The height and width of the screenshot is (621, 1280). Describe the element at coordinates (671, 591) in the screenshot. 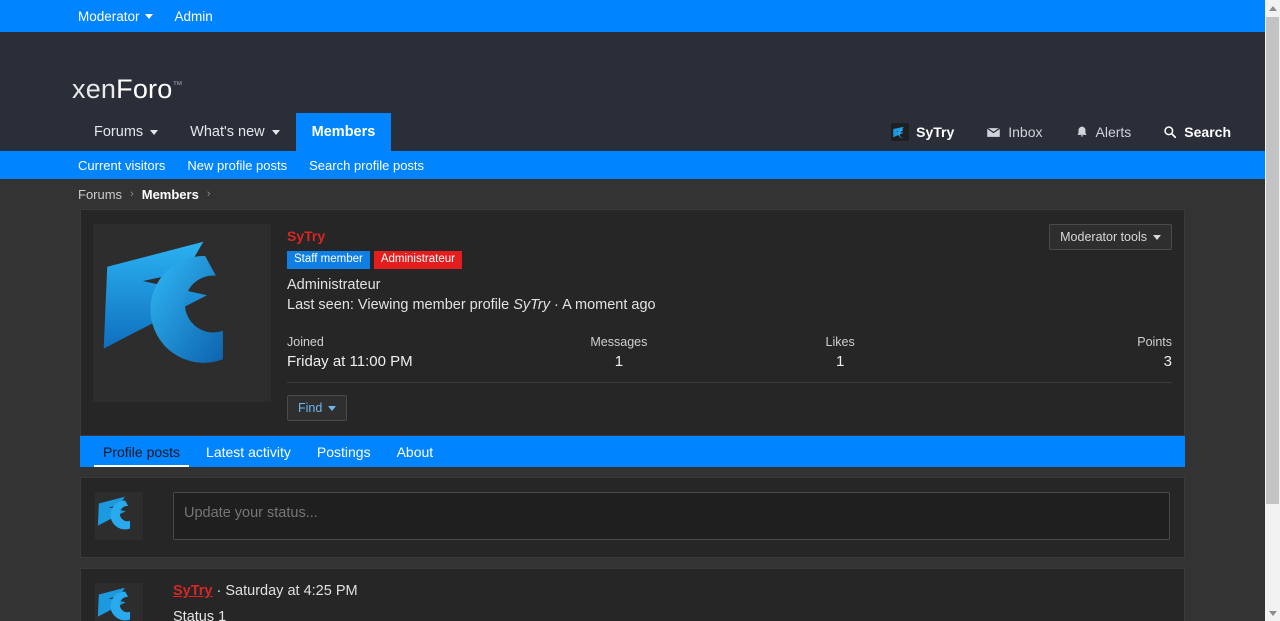

I see `post-meta: SyTry · Saturday at 4:25 PM` at that location.